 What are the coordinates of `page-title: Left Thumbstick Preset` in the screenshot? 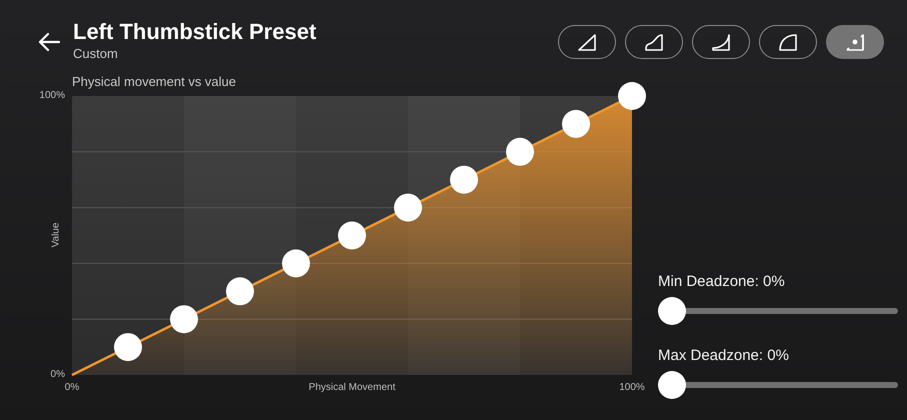 It's located at (194, 32).